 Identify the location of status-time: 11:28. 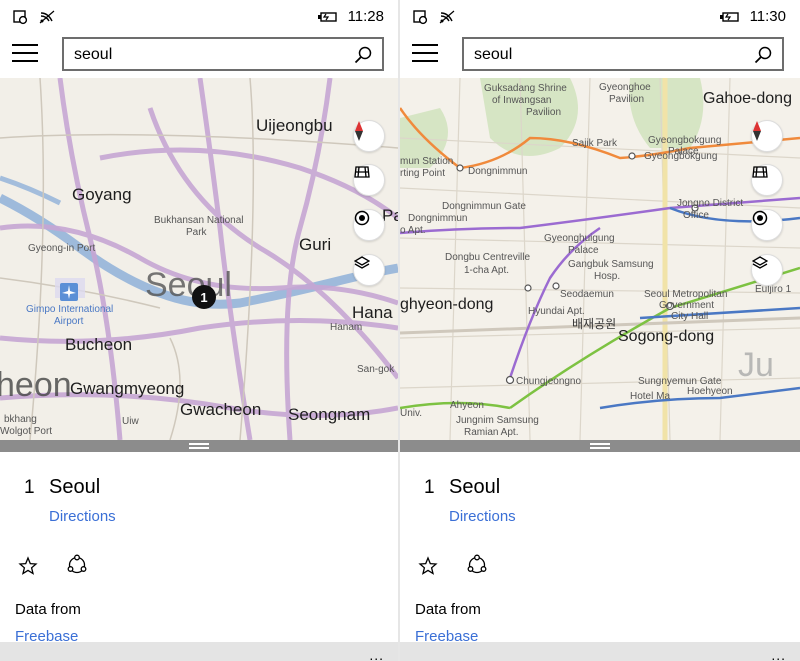
(365, 16).